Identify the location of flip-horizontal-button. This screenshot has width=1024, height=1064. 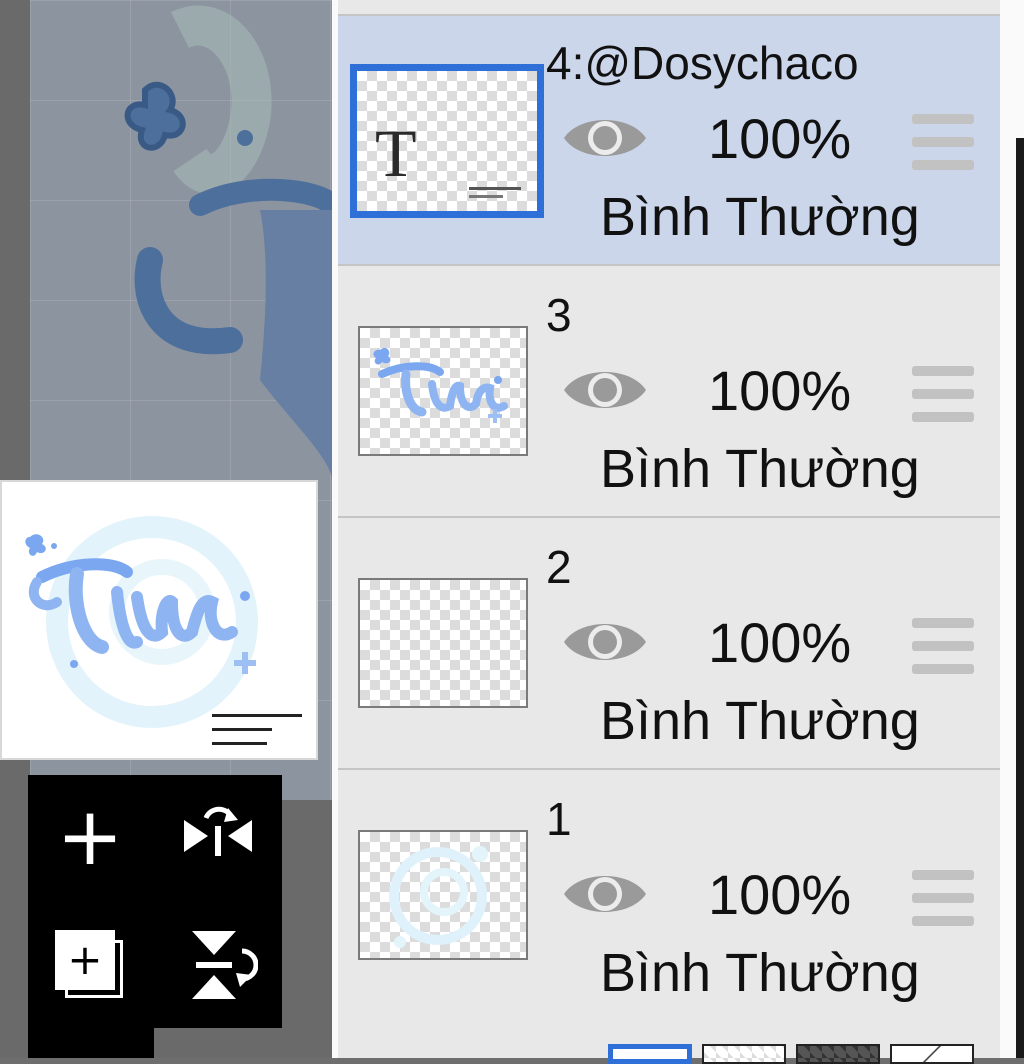
(218, 837).